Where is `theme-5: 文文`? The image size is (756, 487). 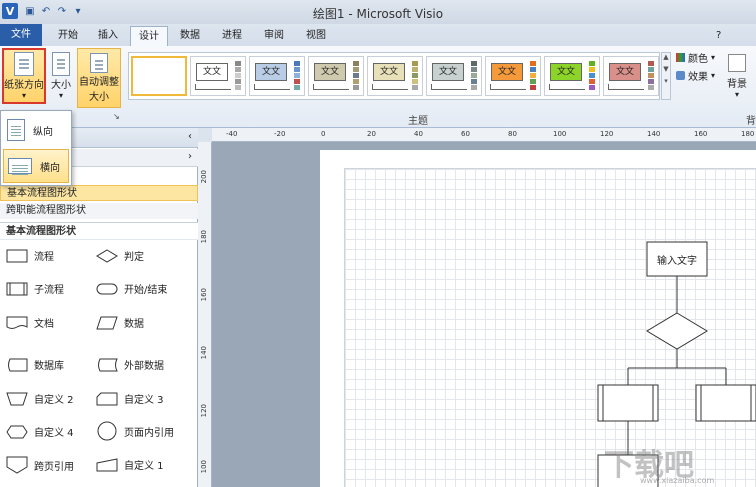 theme-5: 文文 is located at coordinates (454, 76).